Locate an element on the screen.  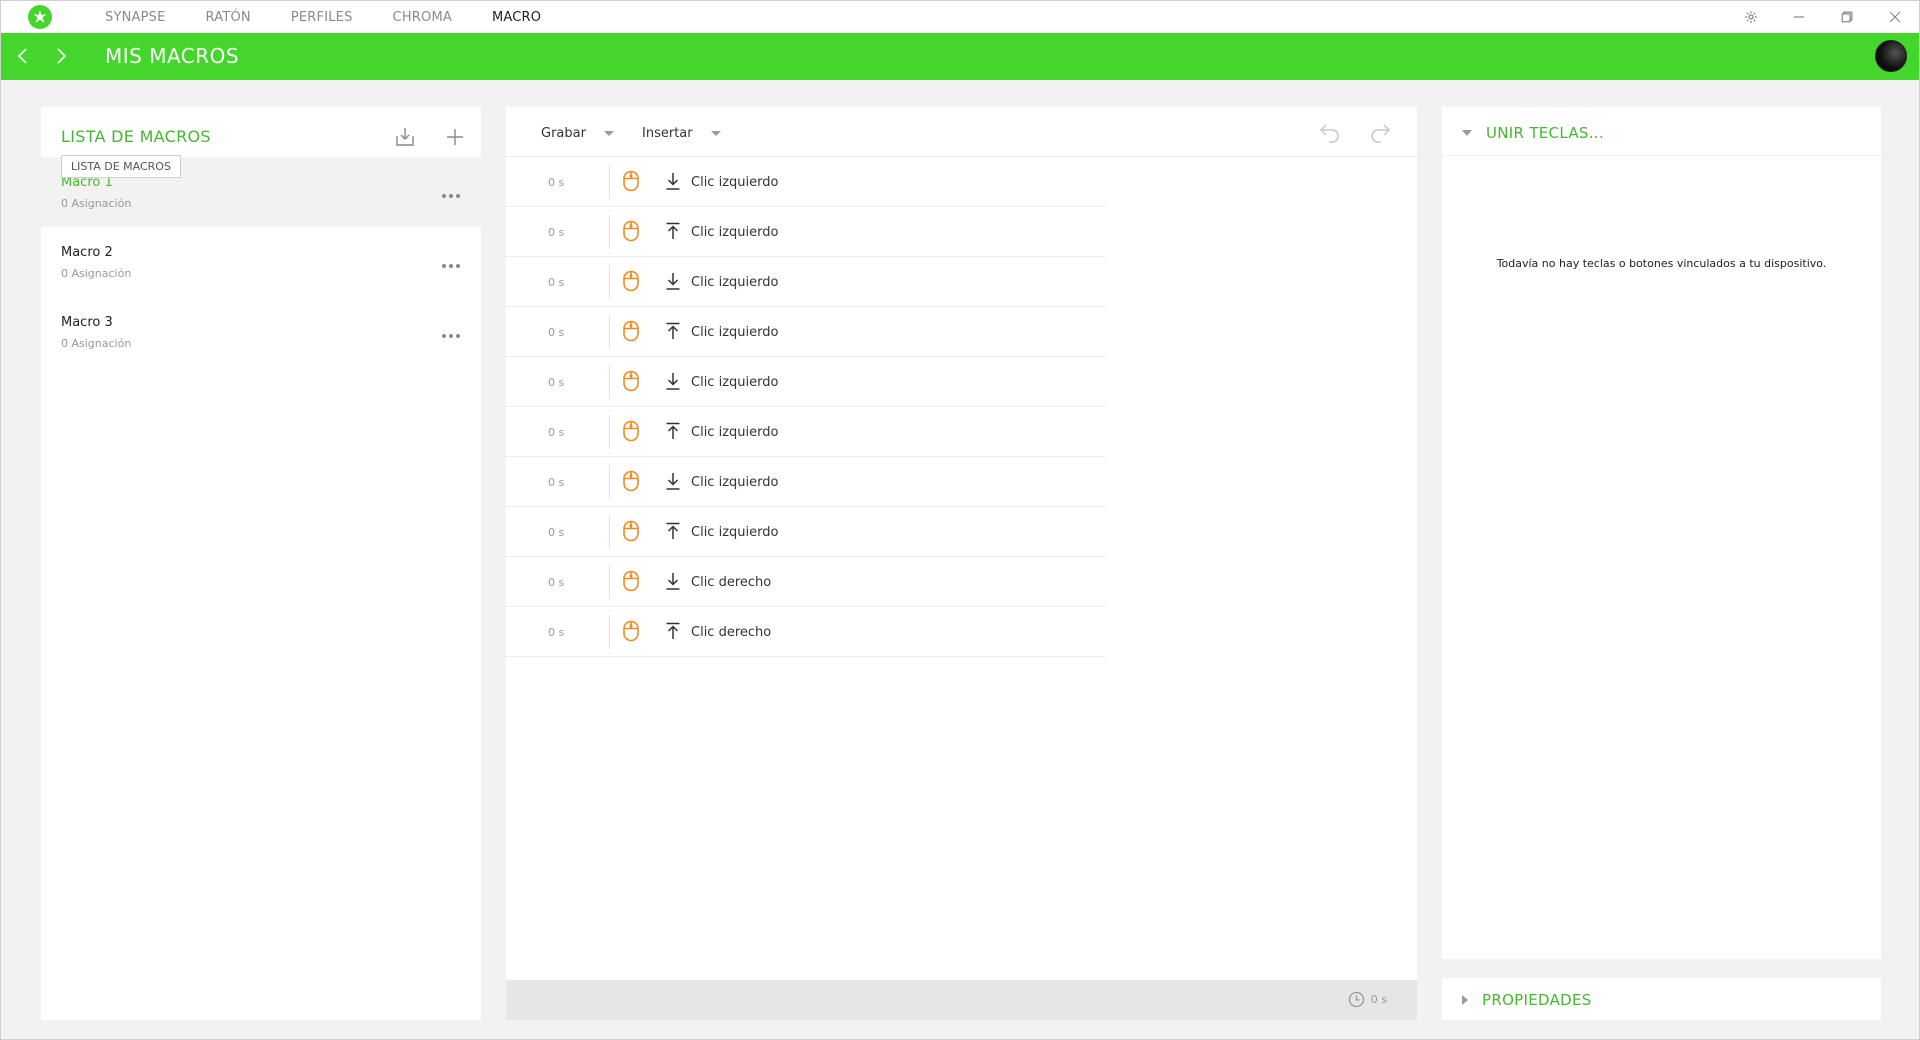
settings-gear-icon is located at coordinates (1751, 17).